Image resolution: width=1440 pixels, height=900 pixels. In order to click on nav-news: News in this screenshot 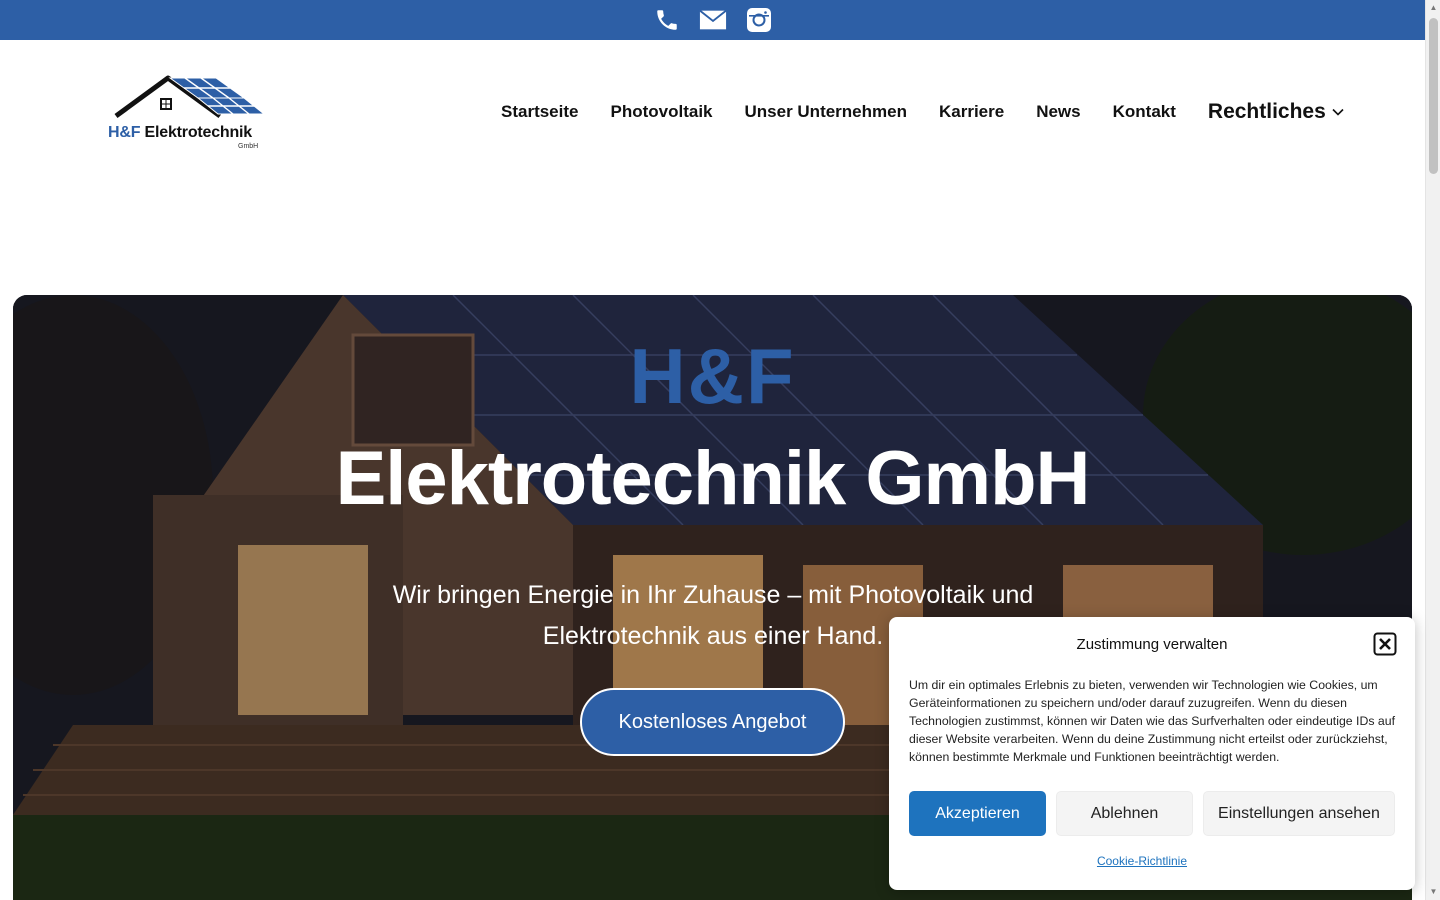, I will do `click(1058, 112)`.